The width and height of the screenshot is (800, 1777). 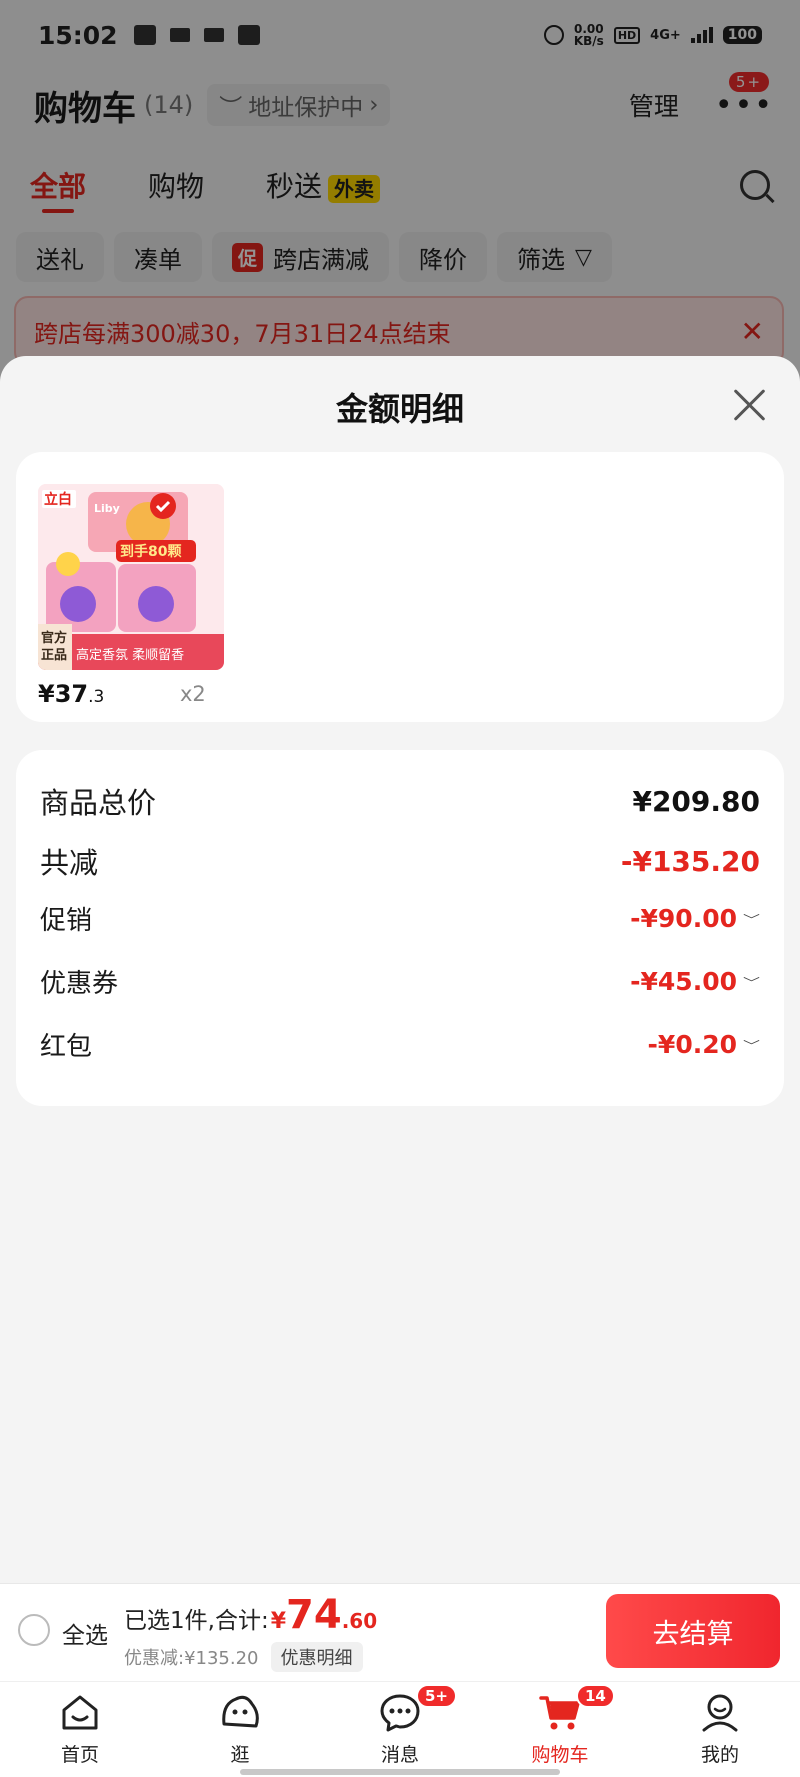 I want to click on summary-label: 促销, so click(x=66, y=921).